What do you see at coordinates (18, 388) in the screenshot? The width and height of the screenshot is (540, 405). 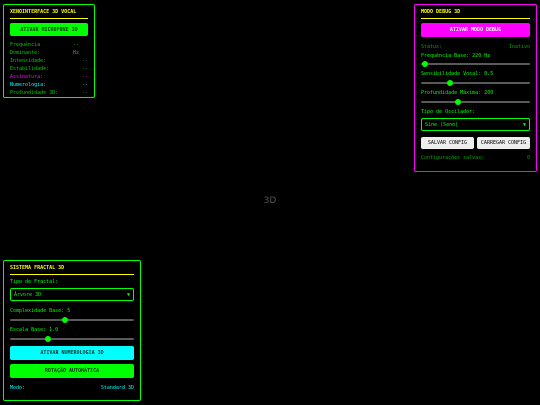 I see `fractal-mode-label: Modo:` at bounding box center [18, 388].